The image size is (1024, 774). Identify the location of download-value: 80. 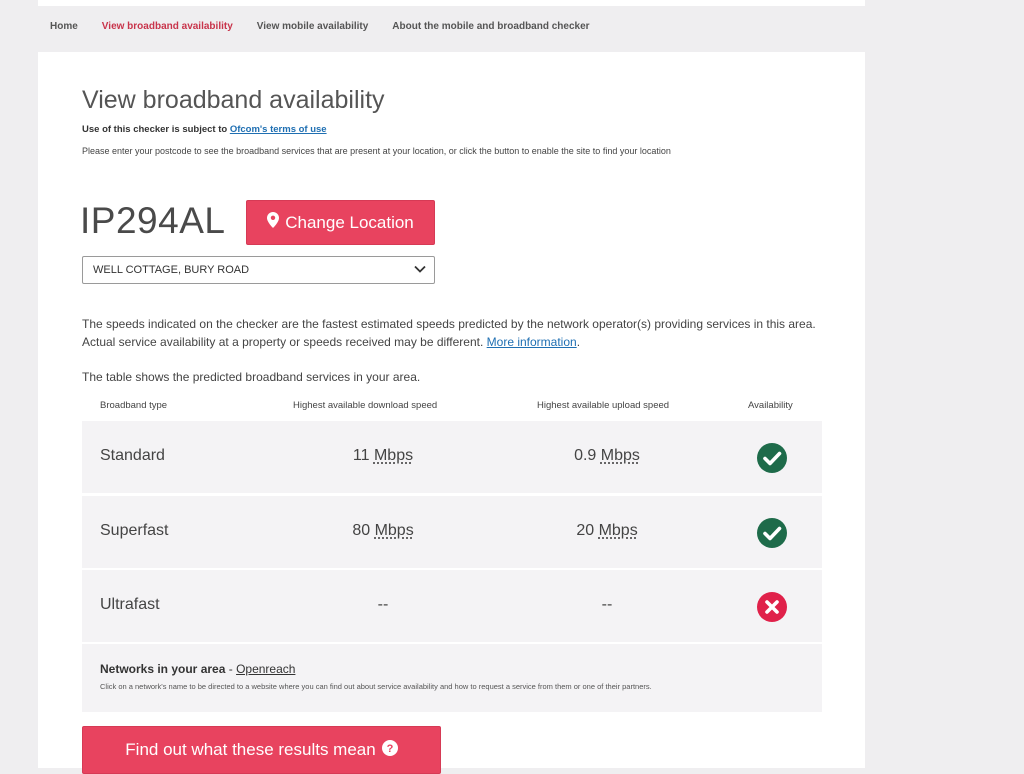
(361, 530).